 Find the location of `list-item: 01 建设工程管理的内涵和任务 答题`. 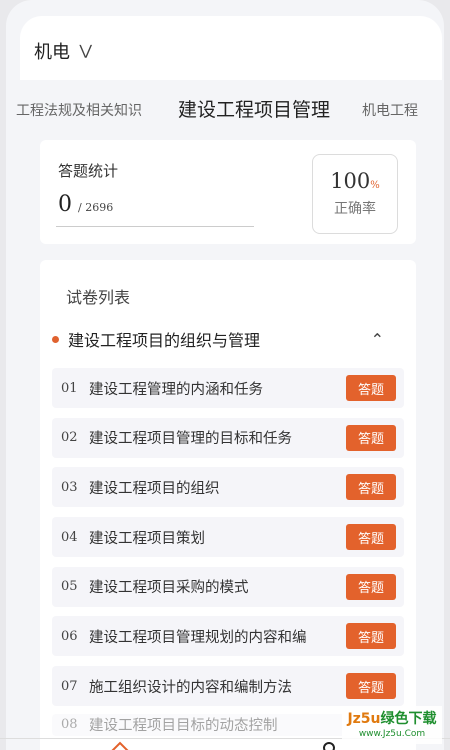

list-item: 01 建设工程管理的内涵和任务 答题 is located at coordinates (228, 388).